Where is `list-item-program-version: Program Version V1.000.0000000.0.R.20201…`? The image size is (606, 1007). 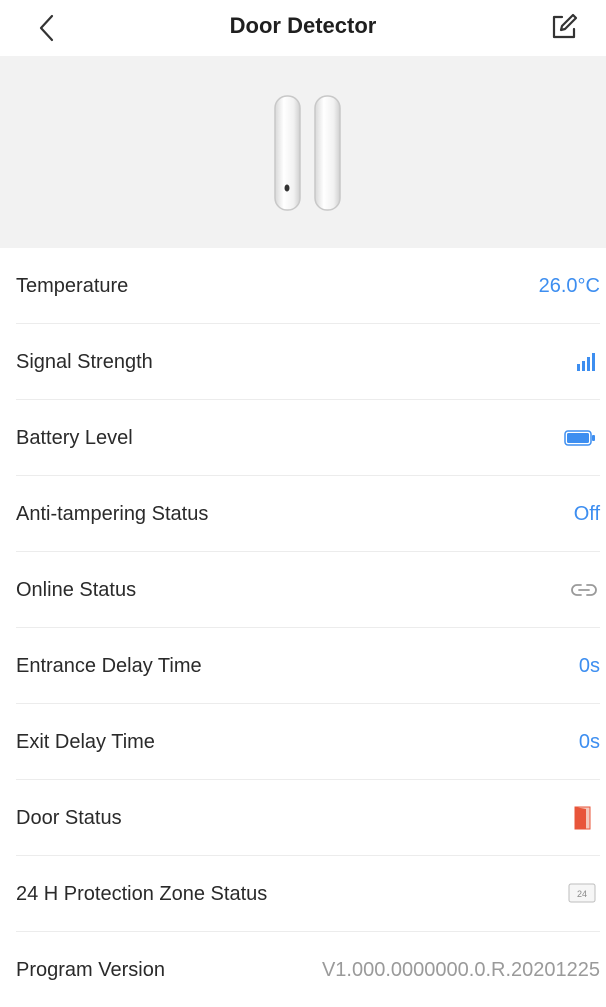
list-item-program-version: Program Version V1.000.0000000.0.R.20201… is located at coordinates (308, 969).